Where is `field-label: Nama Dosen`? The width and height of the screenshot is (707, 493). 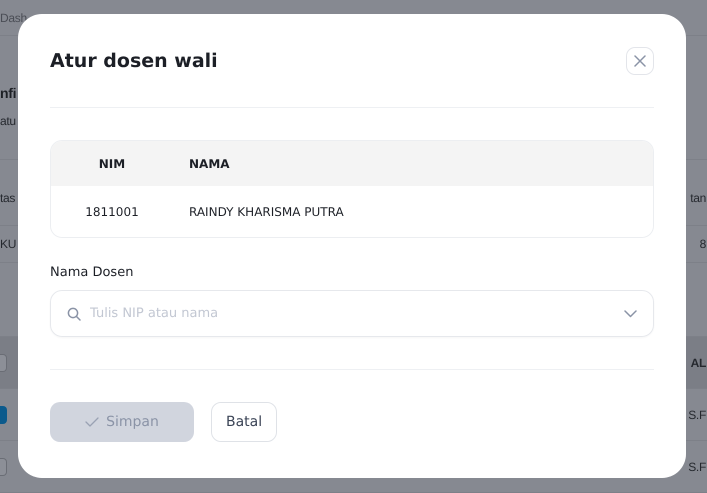
field-label: Nama Dosen is located at coordinates (92, 272).